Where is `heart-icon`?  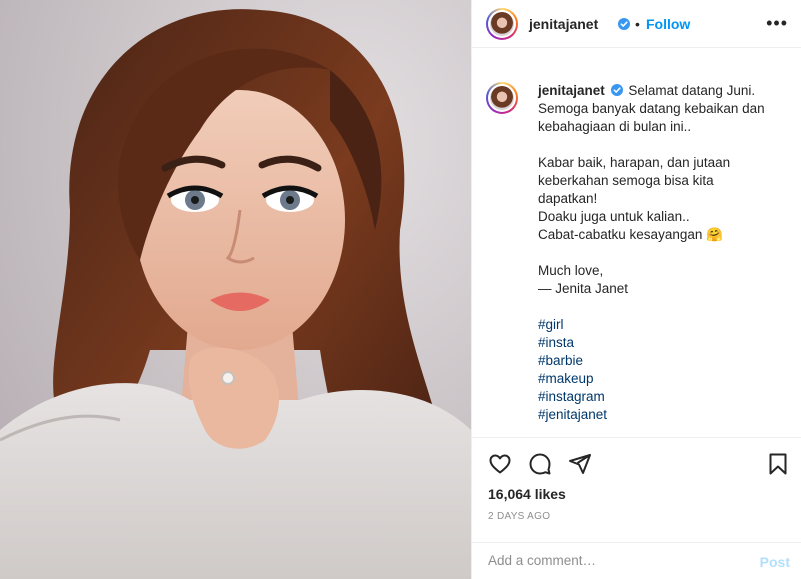
heart-icon is located at coordinates (500, 464).